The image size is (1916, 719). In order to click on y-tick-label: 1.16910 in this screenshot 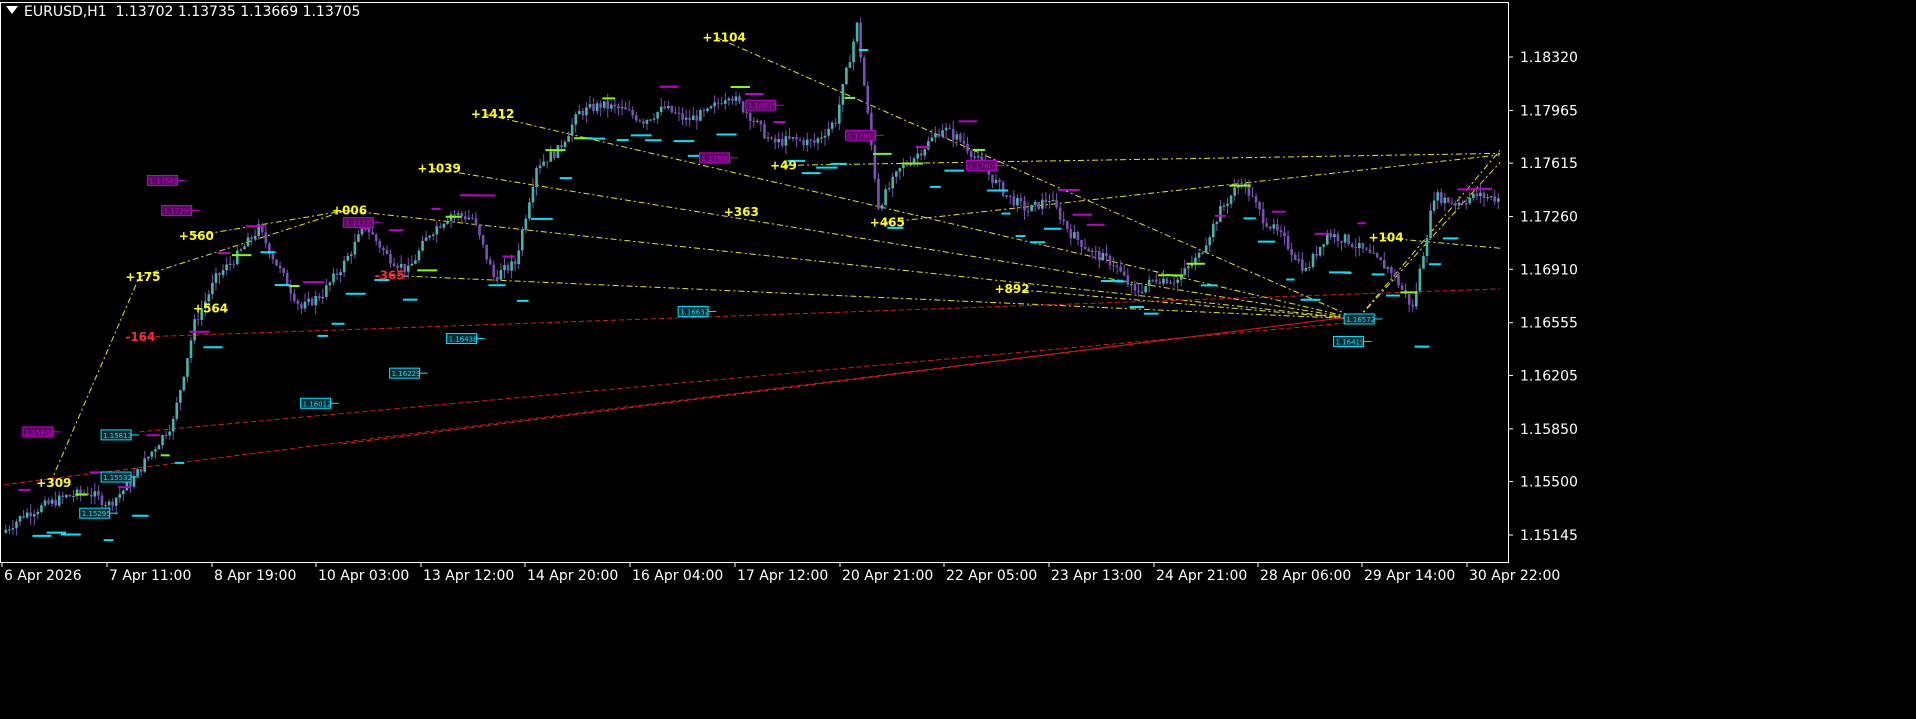, I will do `click(1549, 270)`.